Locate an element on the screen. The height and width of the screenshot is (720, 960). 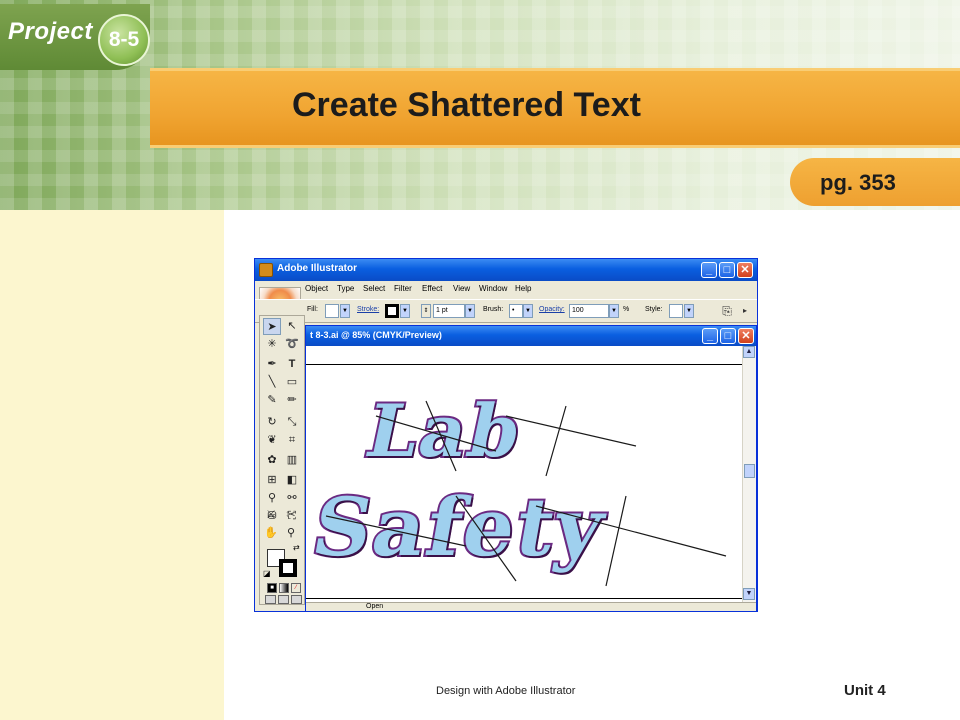
gradient-tool-icon: ◧ is located at coordinates (292, 480).